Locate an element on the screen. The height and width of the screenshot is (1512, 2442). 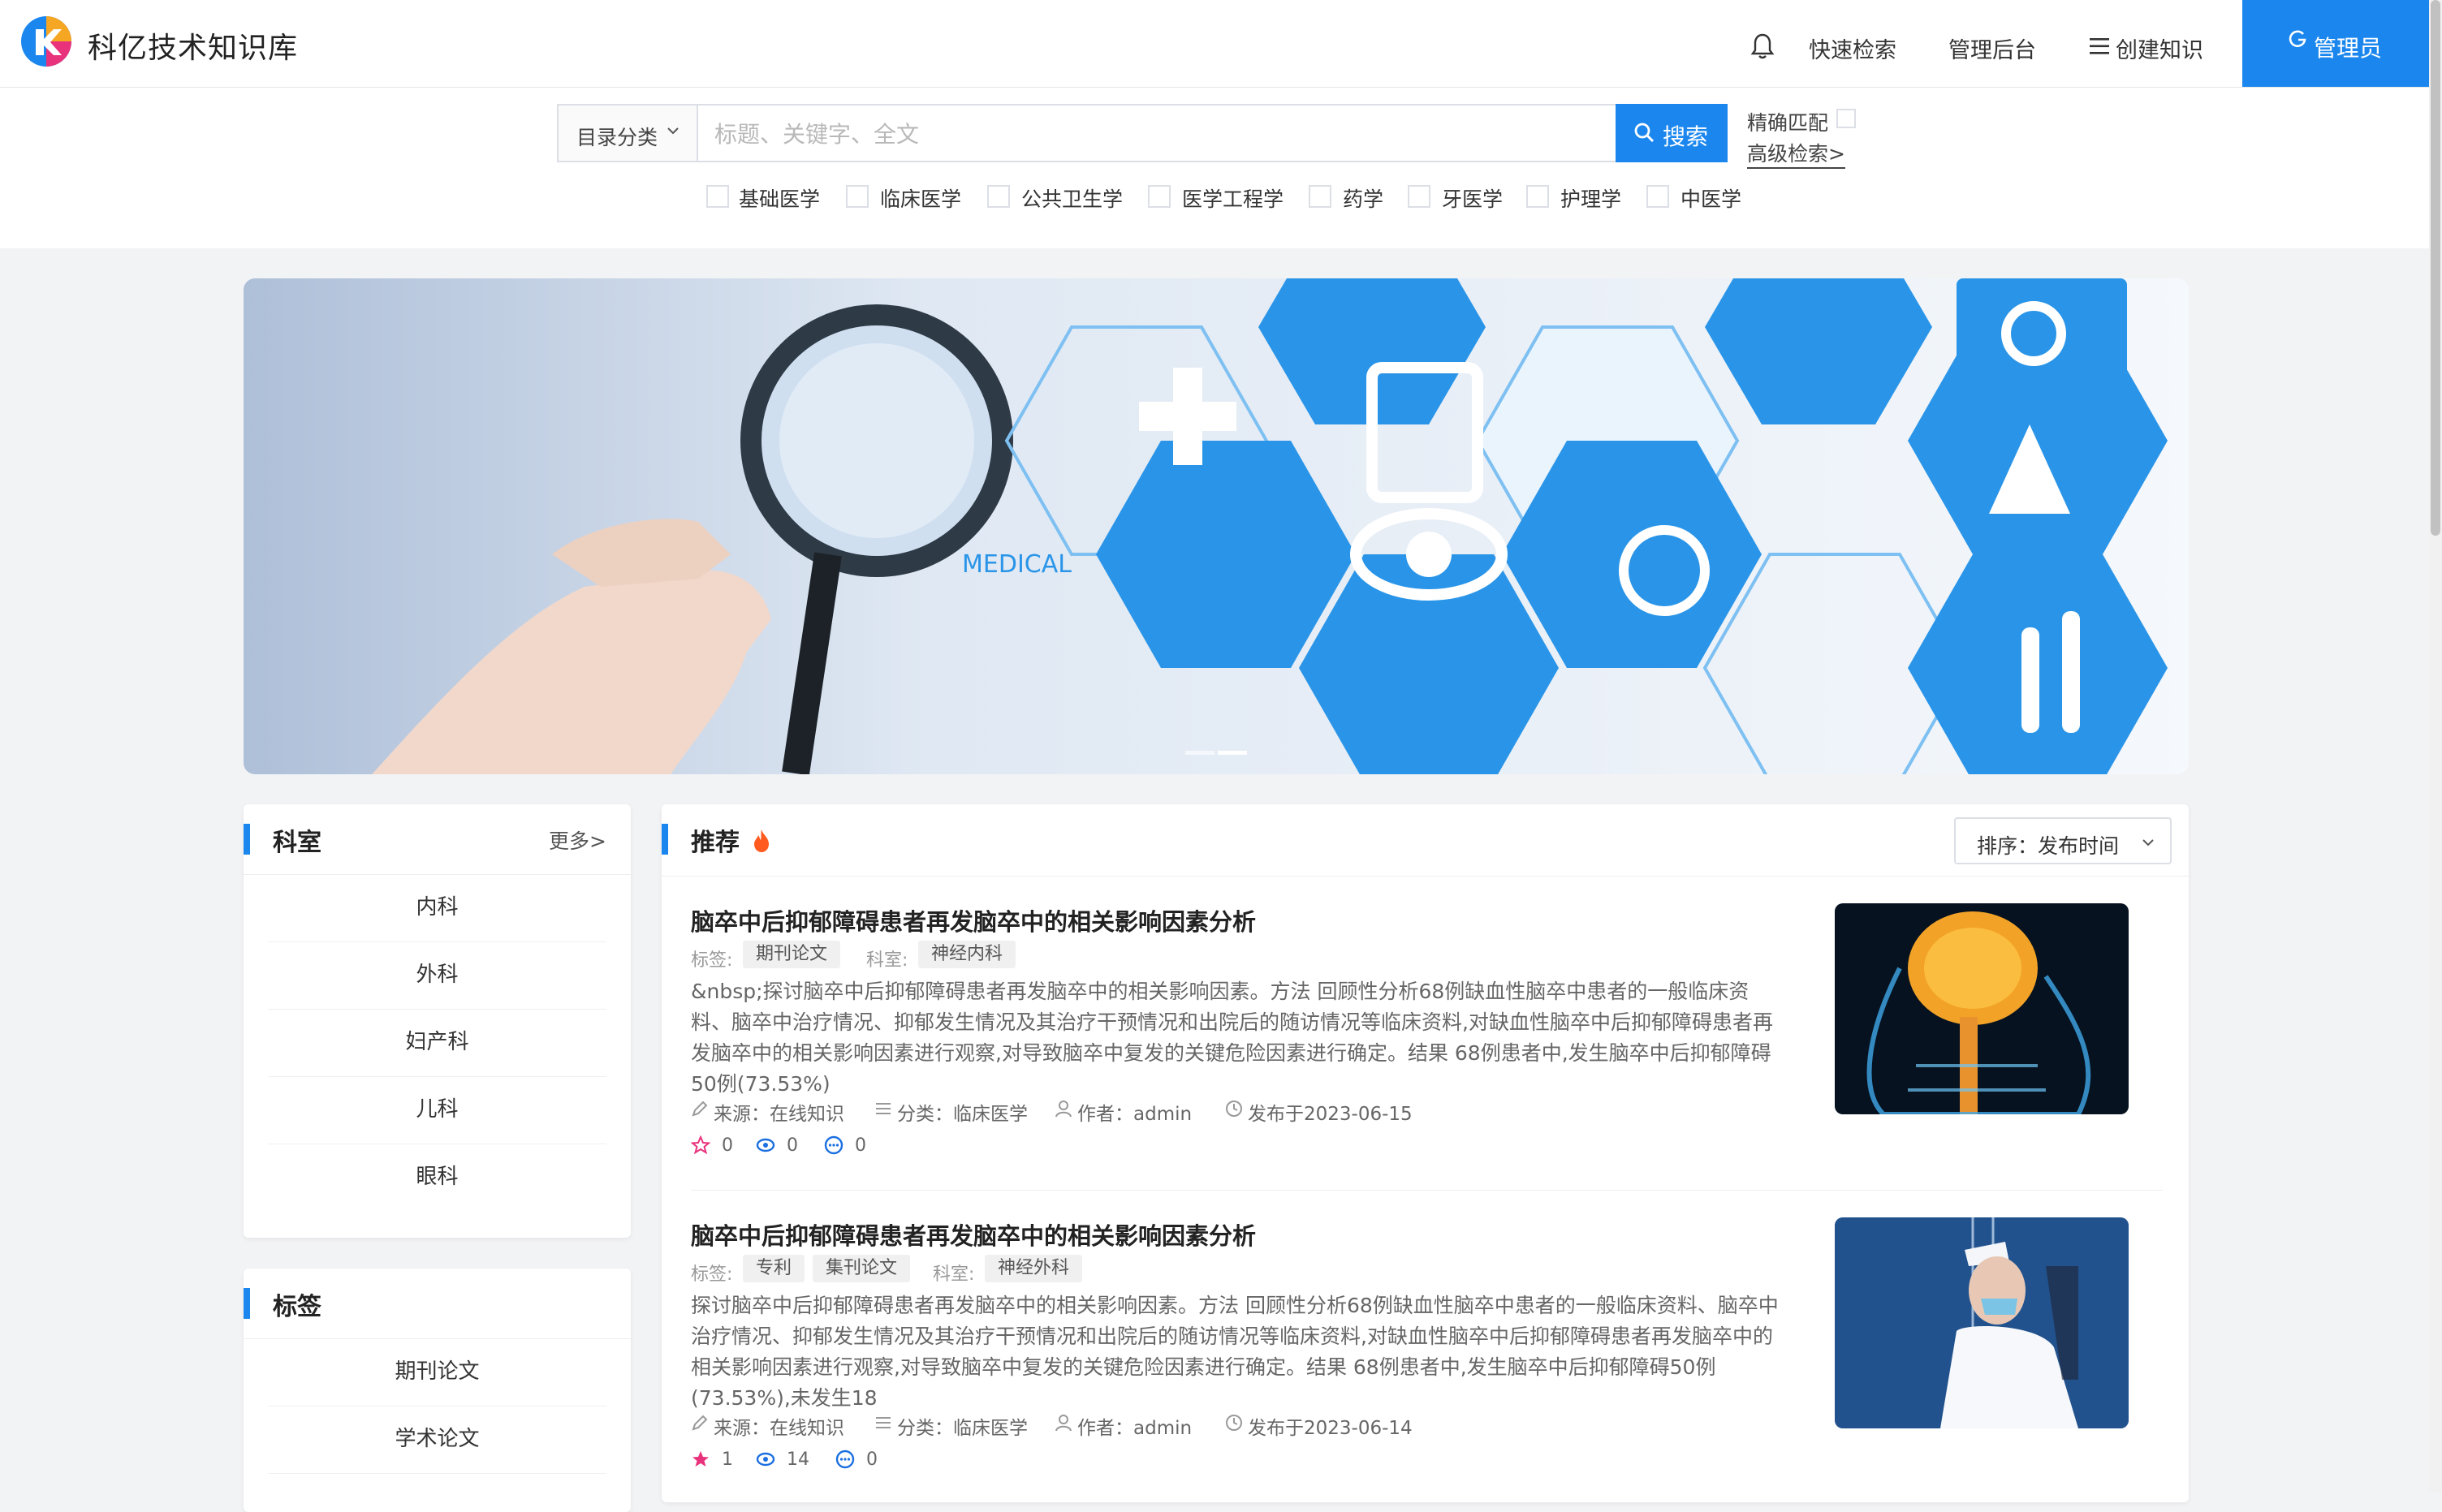
search-input is located at coordinates (1153, 134).